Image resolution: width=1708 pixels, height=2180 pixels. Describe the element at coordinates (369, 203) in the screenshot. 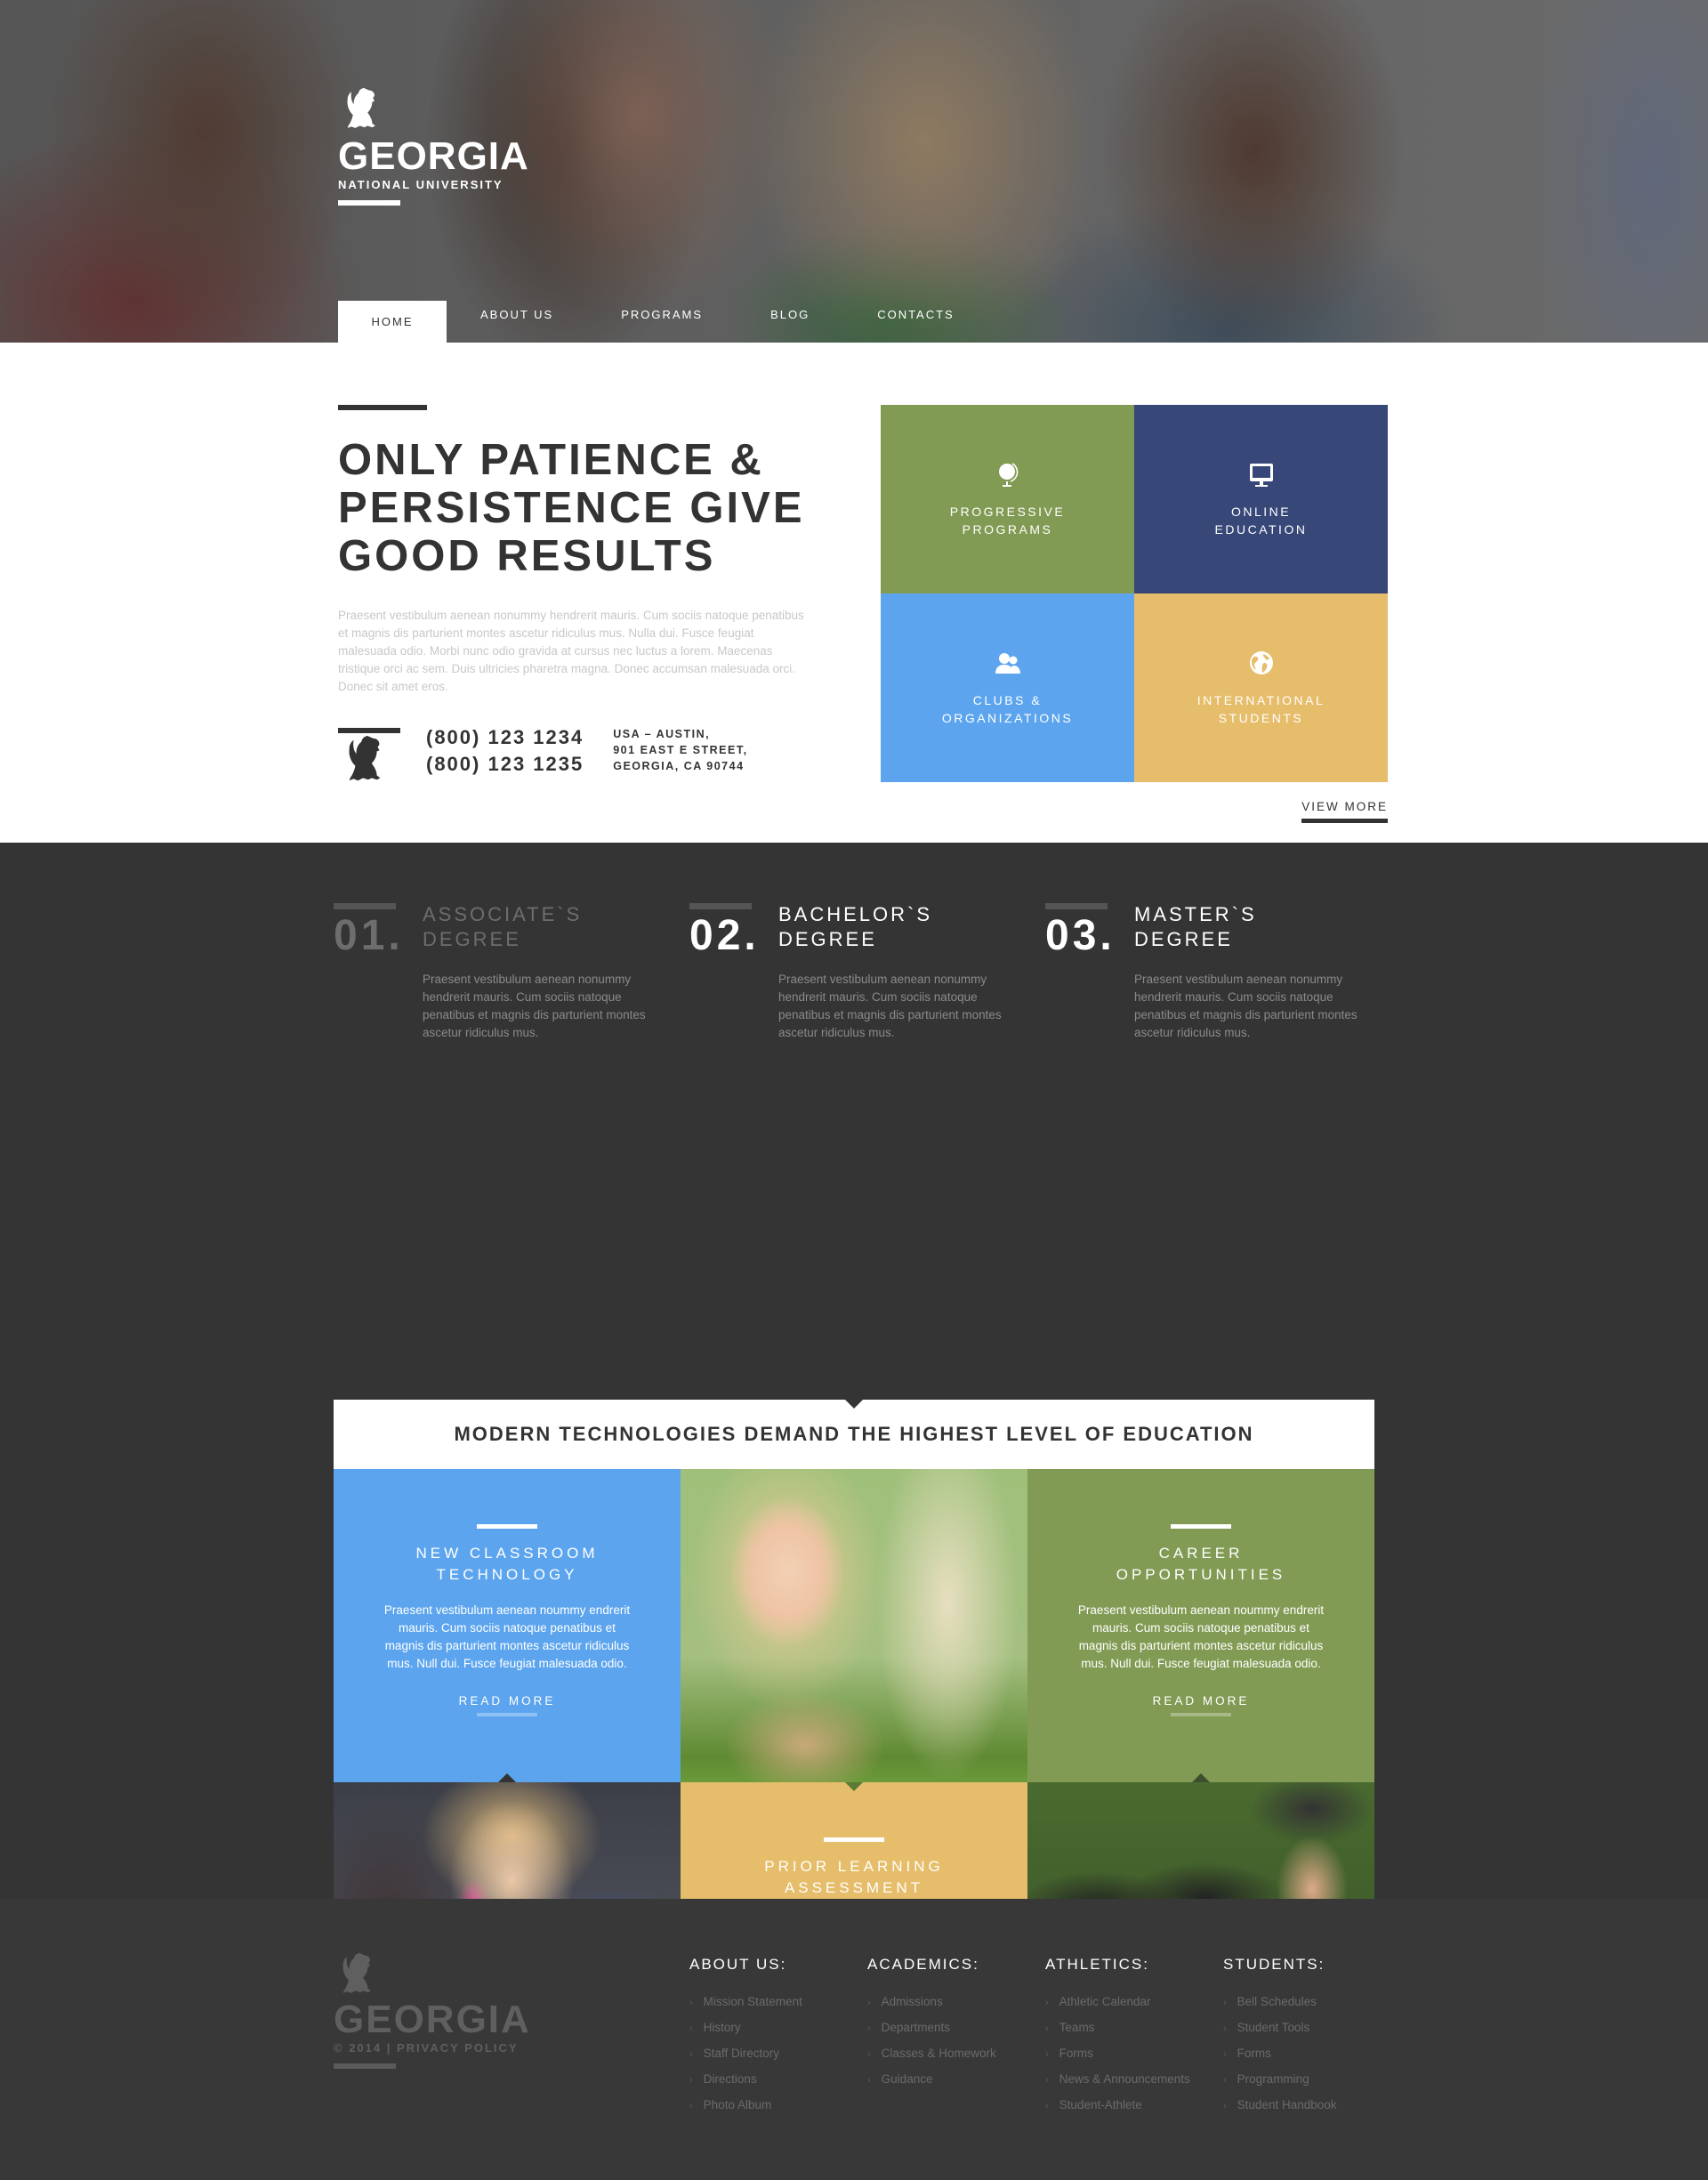

I see `brand-underline` at that location.